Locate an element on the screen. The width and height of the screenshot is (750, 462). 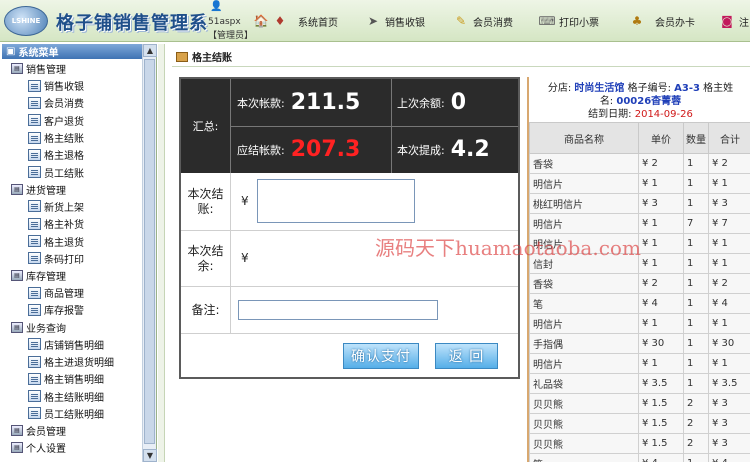
nav-member-consume-link: ✎ 会员消费 is located at coordinates (483, 21).